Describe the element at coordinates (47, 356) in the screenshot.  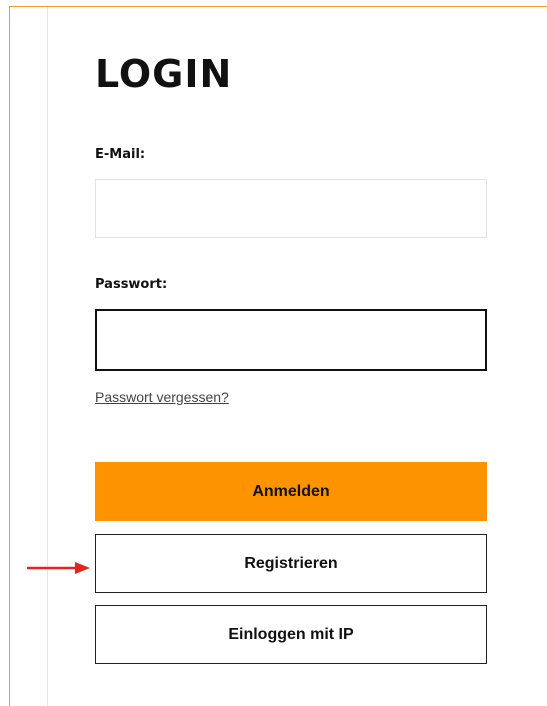
I see `content-divider` at that location.